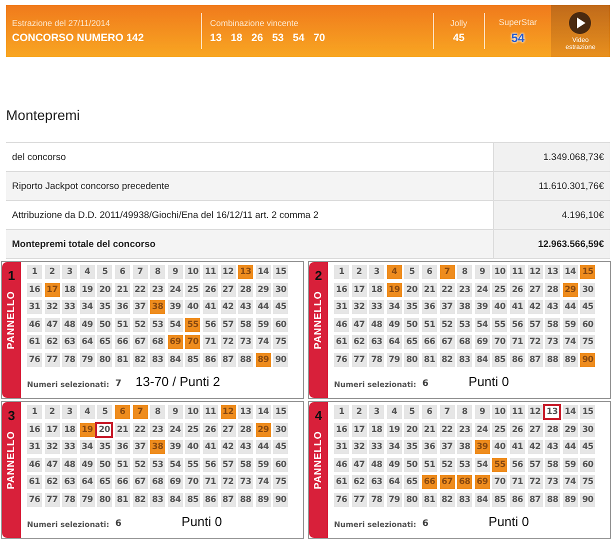  Describe the element at coordinates (570, 482) in the screenshot. I see `number-cell: 74` at that location.